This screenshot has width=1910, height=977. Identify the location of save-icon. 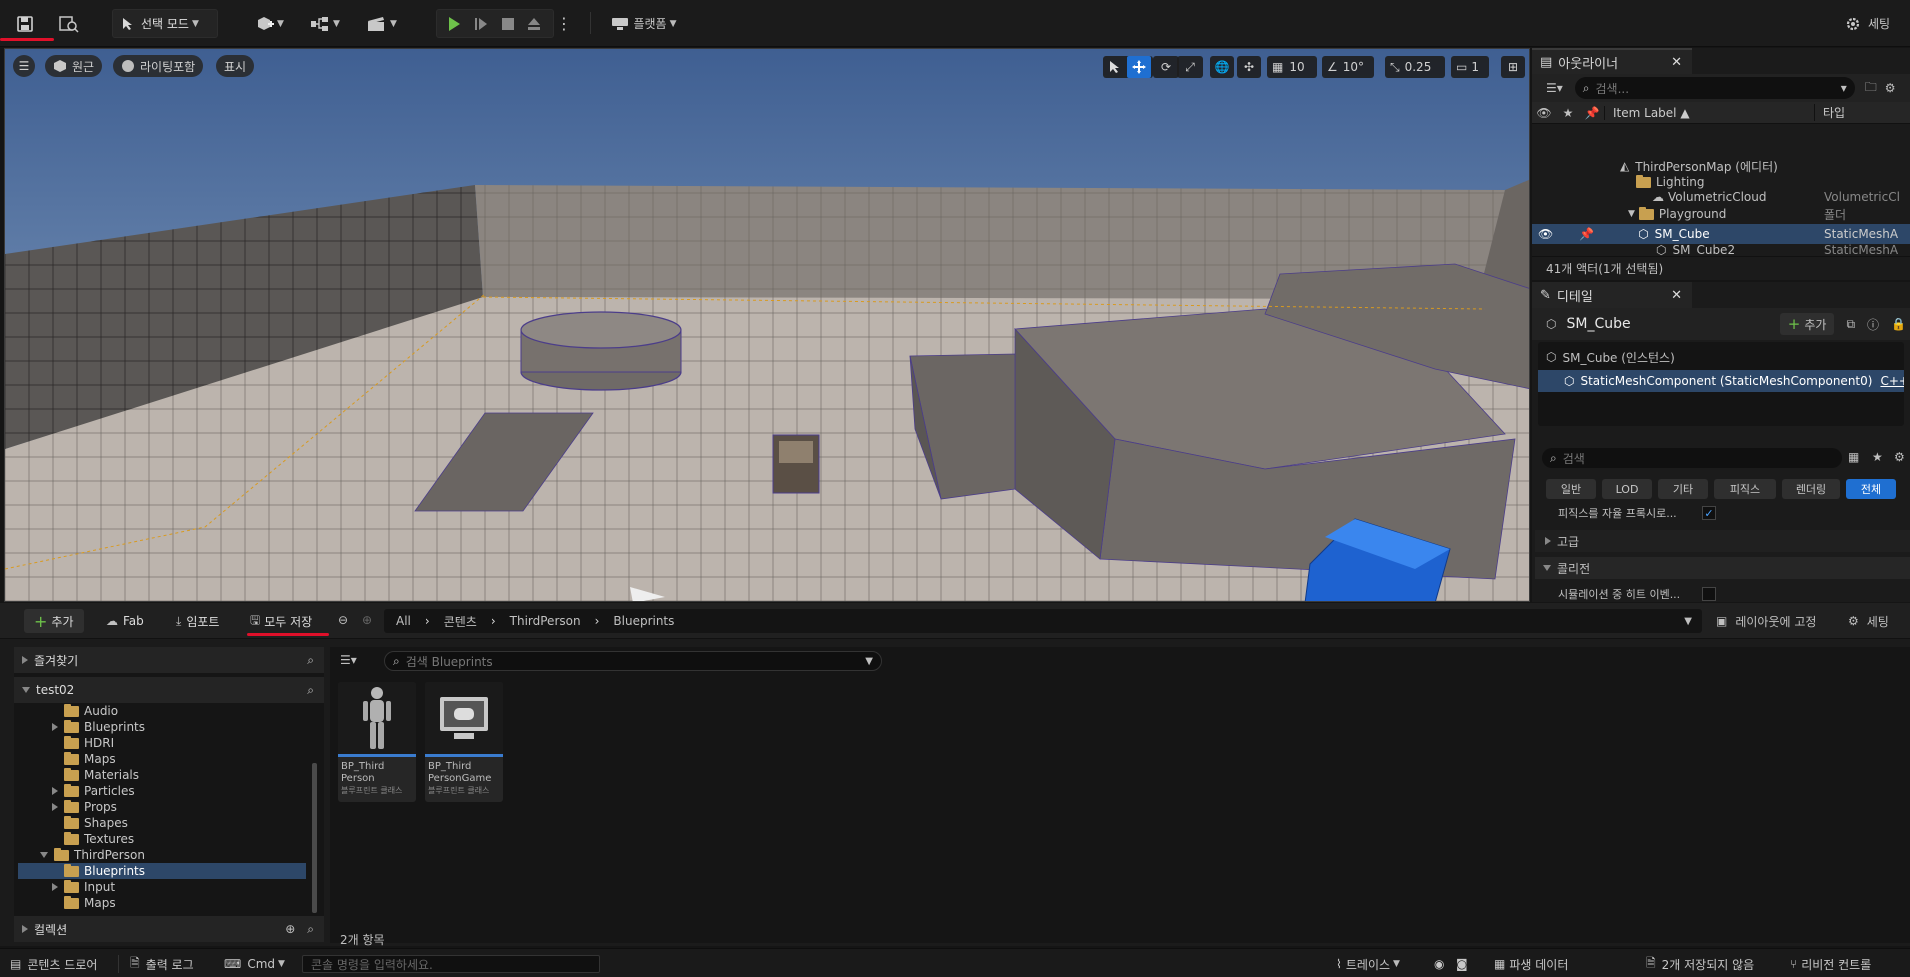
(25, 23).